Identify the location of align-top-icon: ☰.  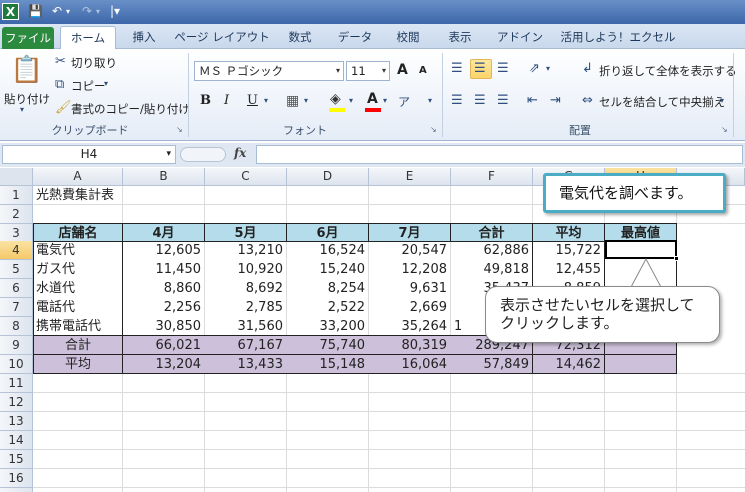
(457, 68).